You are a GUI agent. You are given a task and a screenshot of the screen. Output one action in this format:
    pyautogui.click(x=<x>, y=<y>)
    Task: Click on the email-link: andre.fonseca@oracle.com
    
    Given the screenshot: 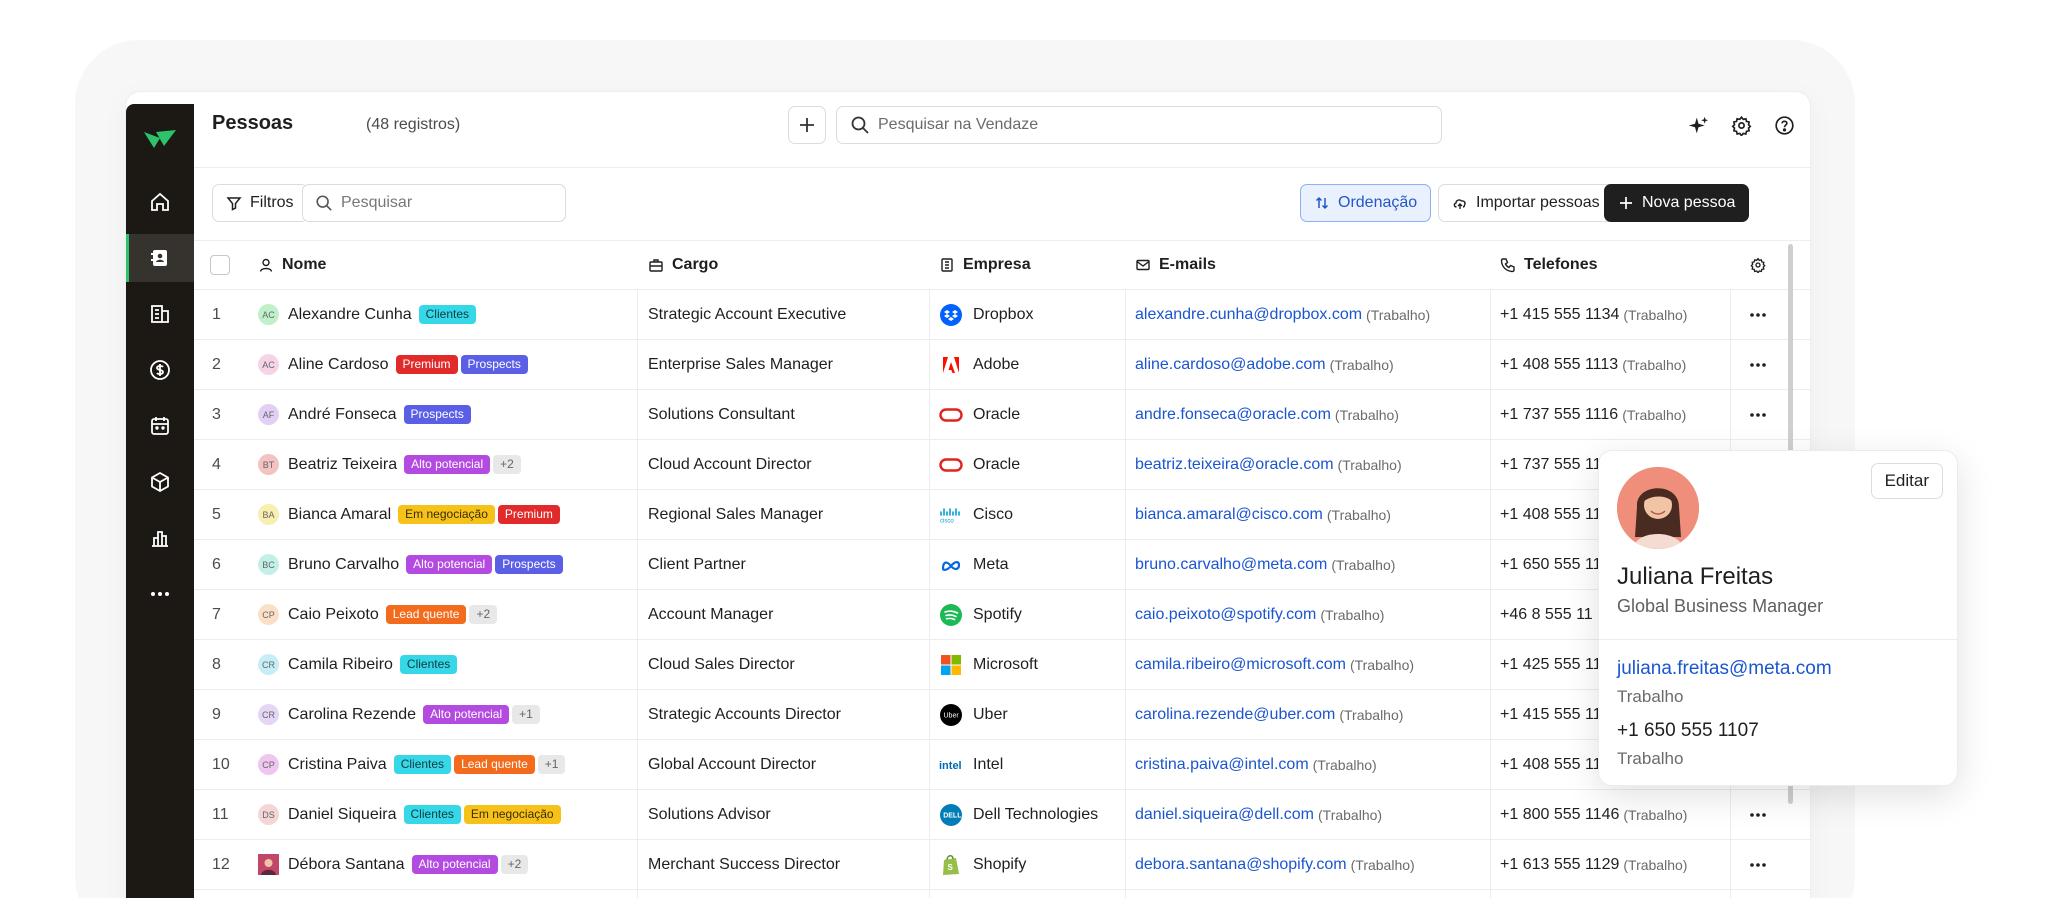 What is the action you would take?
    pyautogui.click(x=1233, y=415)
    